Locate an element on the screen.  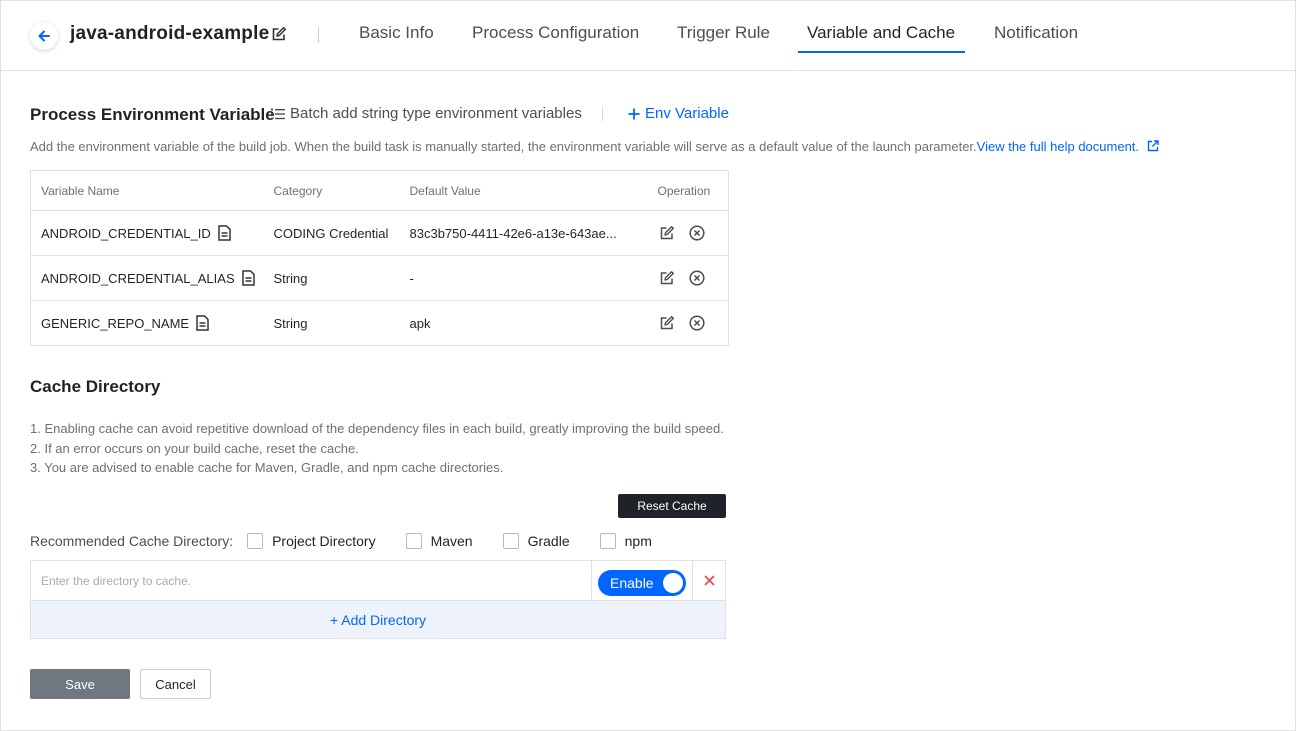
list-icon is located at coordinates (278, 113).